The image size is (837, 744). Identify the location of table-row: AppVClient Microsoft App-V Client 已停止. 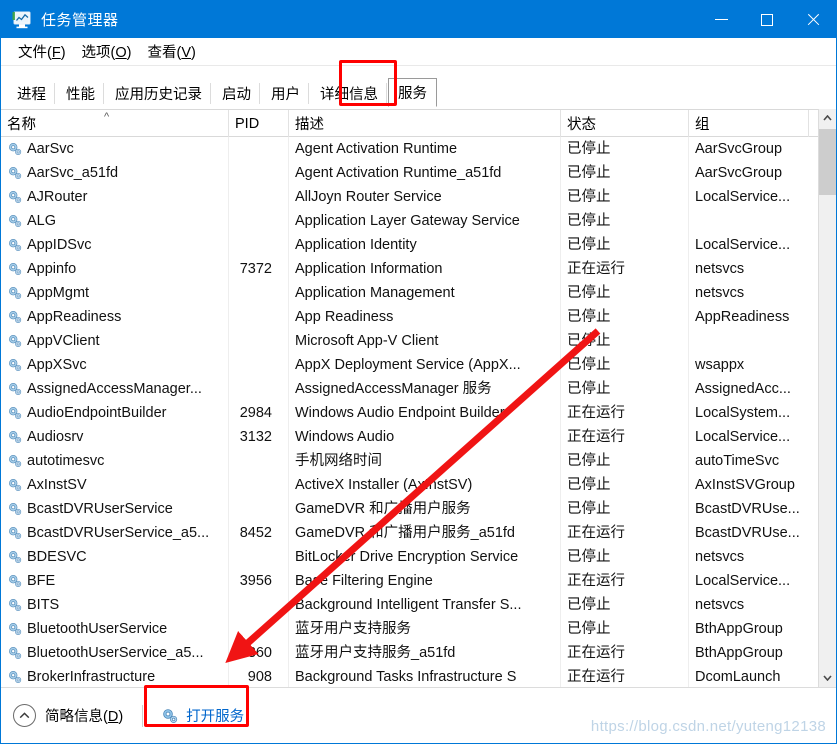
(418, 341).